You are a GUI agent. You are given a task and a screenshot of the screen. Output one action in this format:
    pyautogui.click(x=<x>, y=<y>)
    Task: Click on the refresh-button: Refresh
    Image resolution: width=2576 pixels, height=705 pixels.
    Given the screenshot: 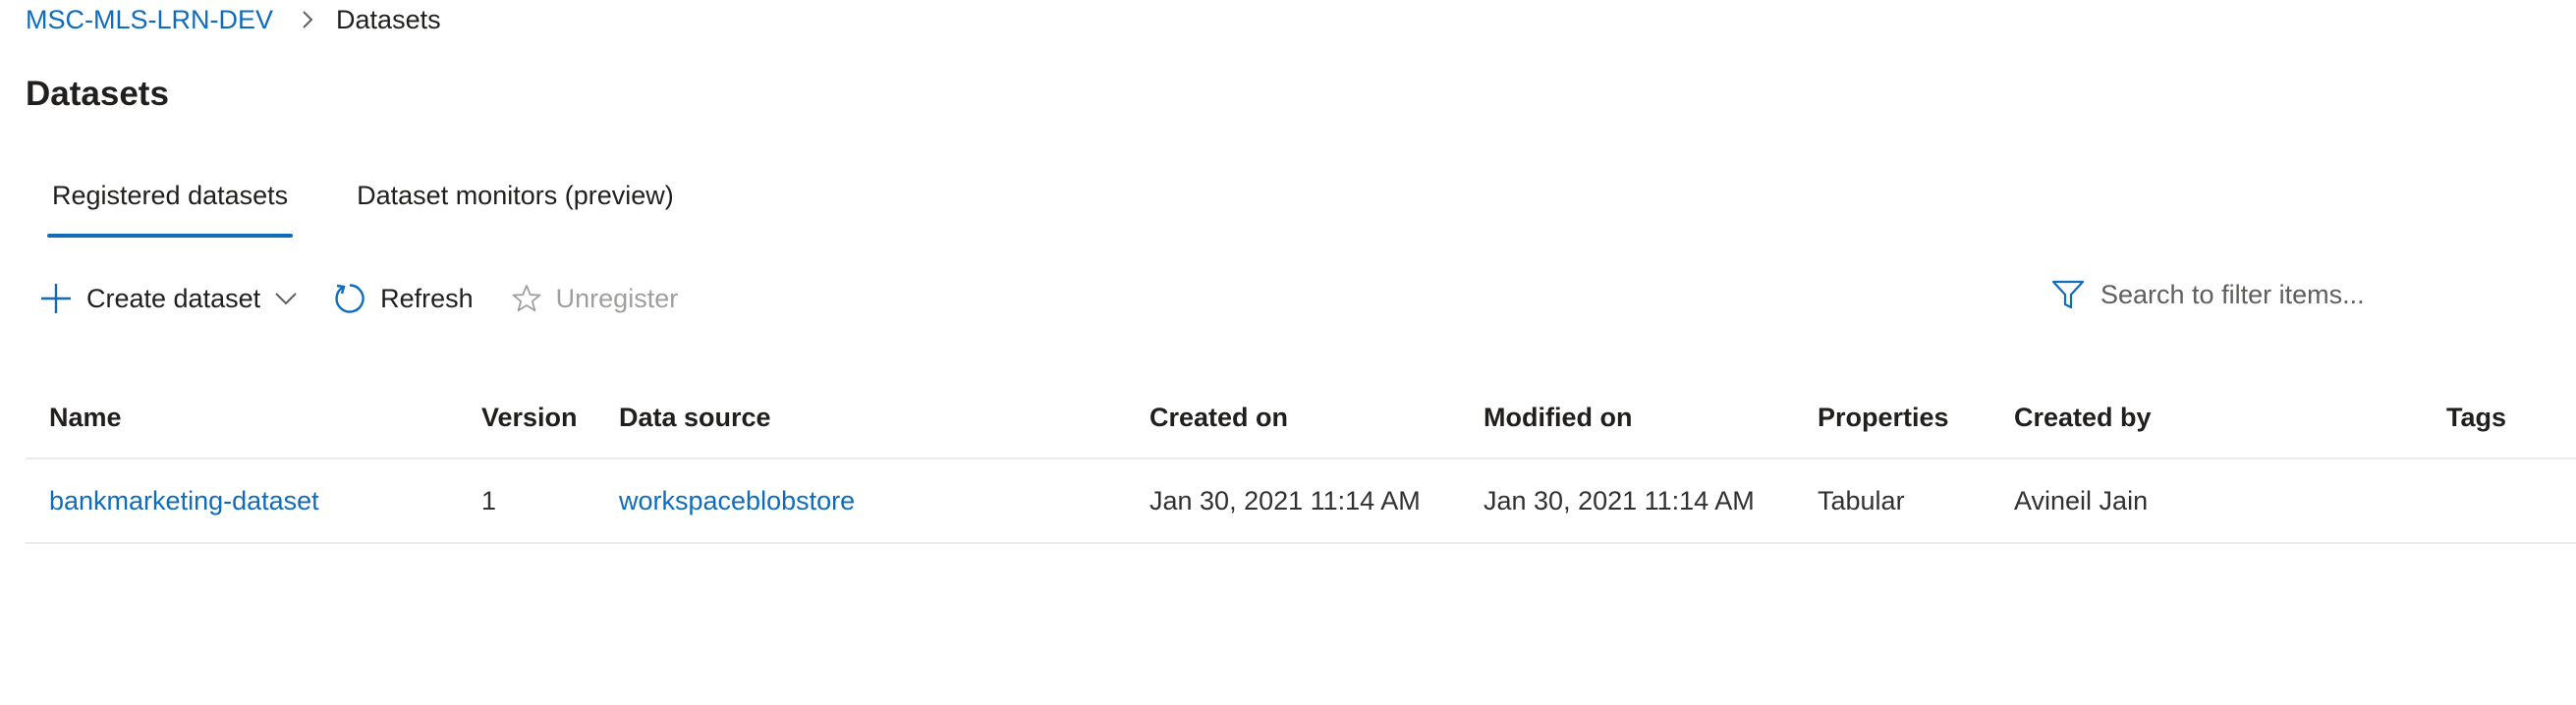 What is the action you would take?
    pyautogui.click(x=403, y=298)
    